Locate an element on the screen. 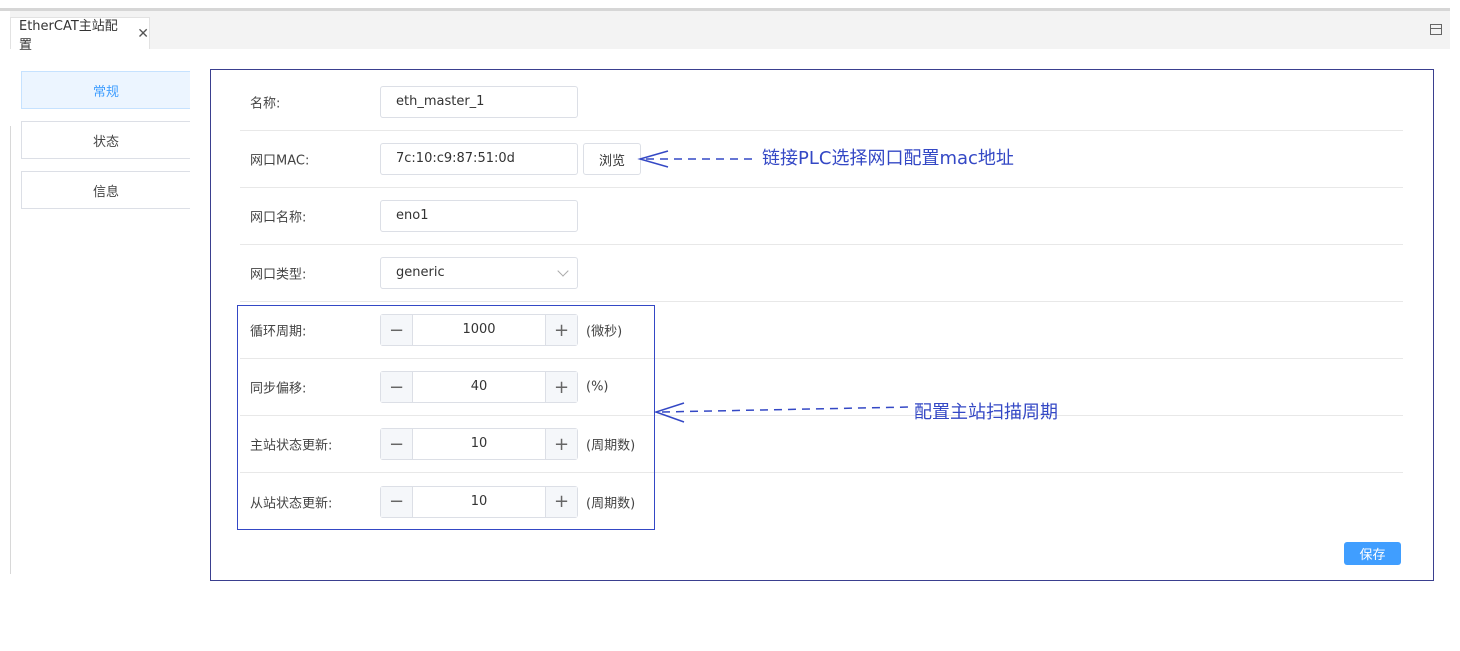 The height and width of the screenshot is (651, 1460). mac-annotation-text: 链接PLC选择网口配置mac地址 is located at coordinates (888, 158).